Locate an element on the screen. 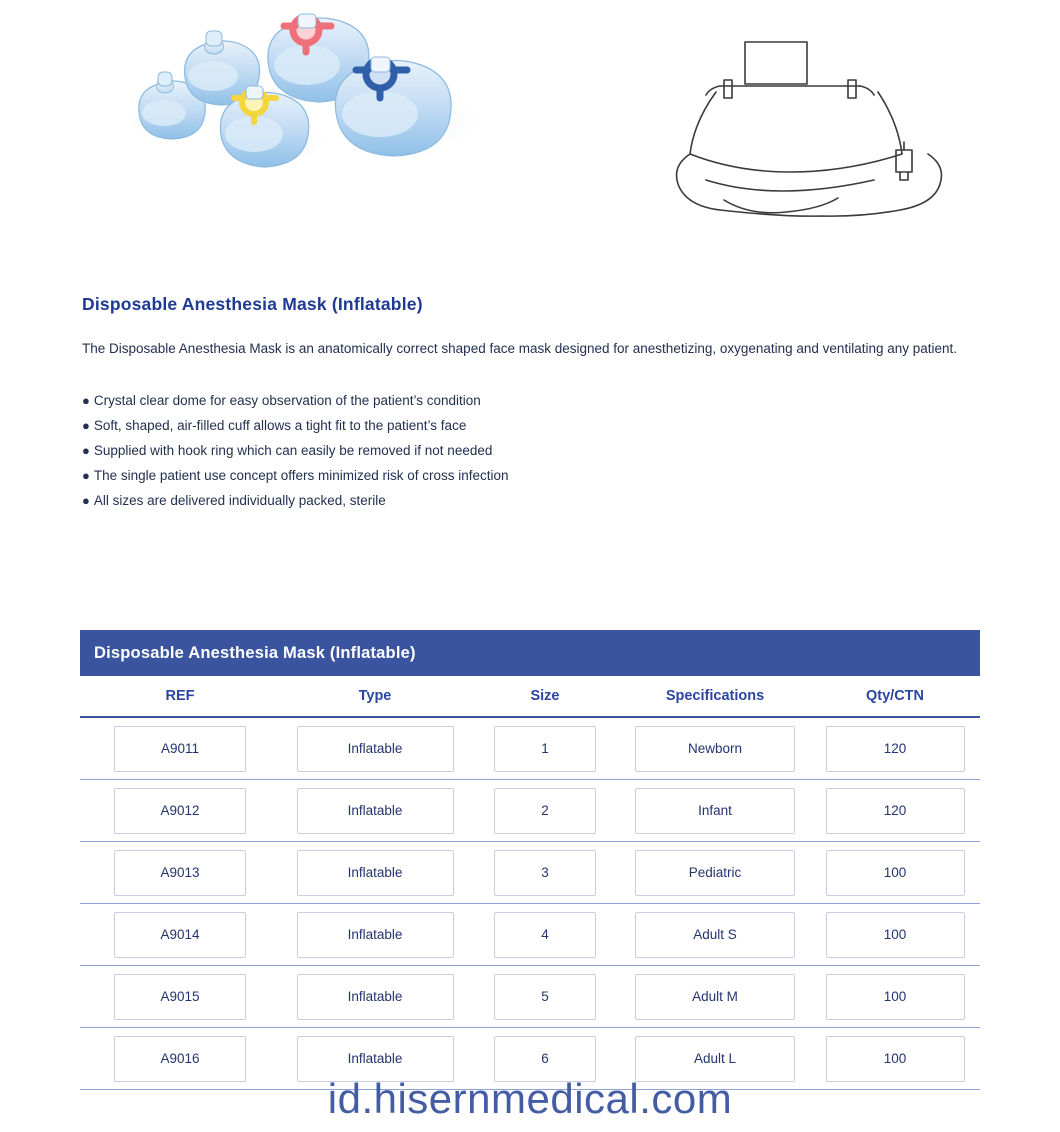  column-header-type: Type is located at coordinates (375, 696).